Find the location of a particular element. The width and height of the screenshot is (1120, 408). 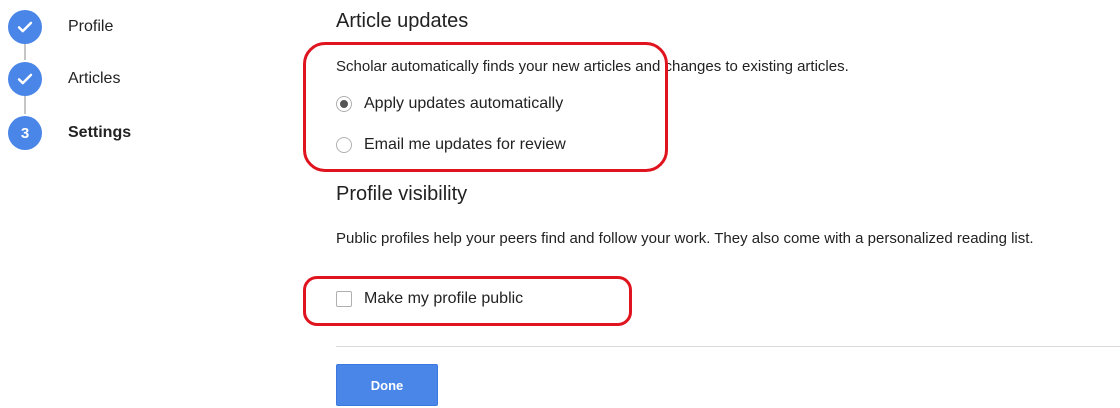

step-label: Settings is located at coordinates (100, 132).